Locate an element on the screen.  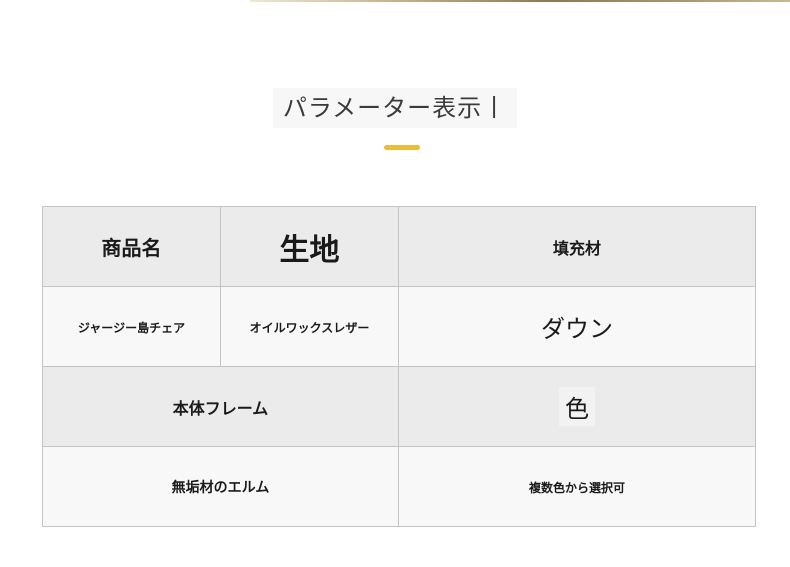
table-cell: 色 is located at coordinates (577, 406).